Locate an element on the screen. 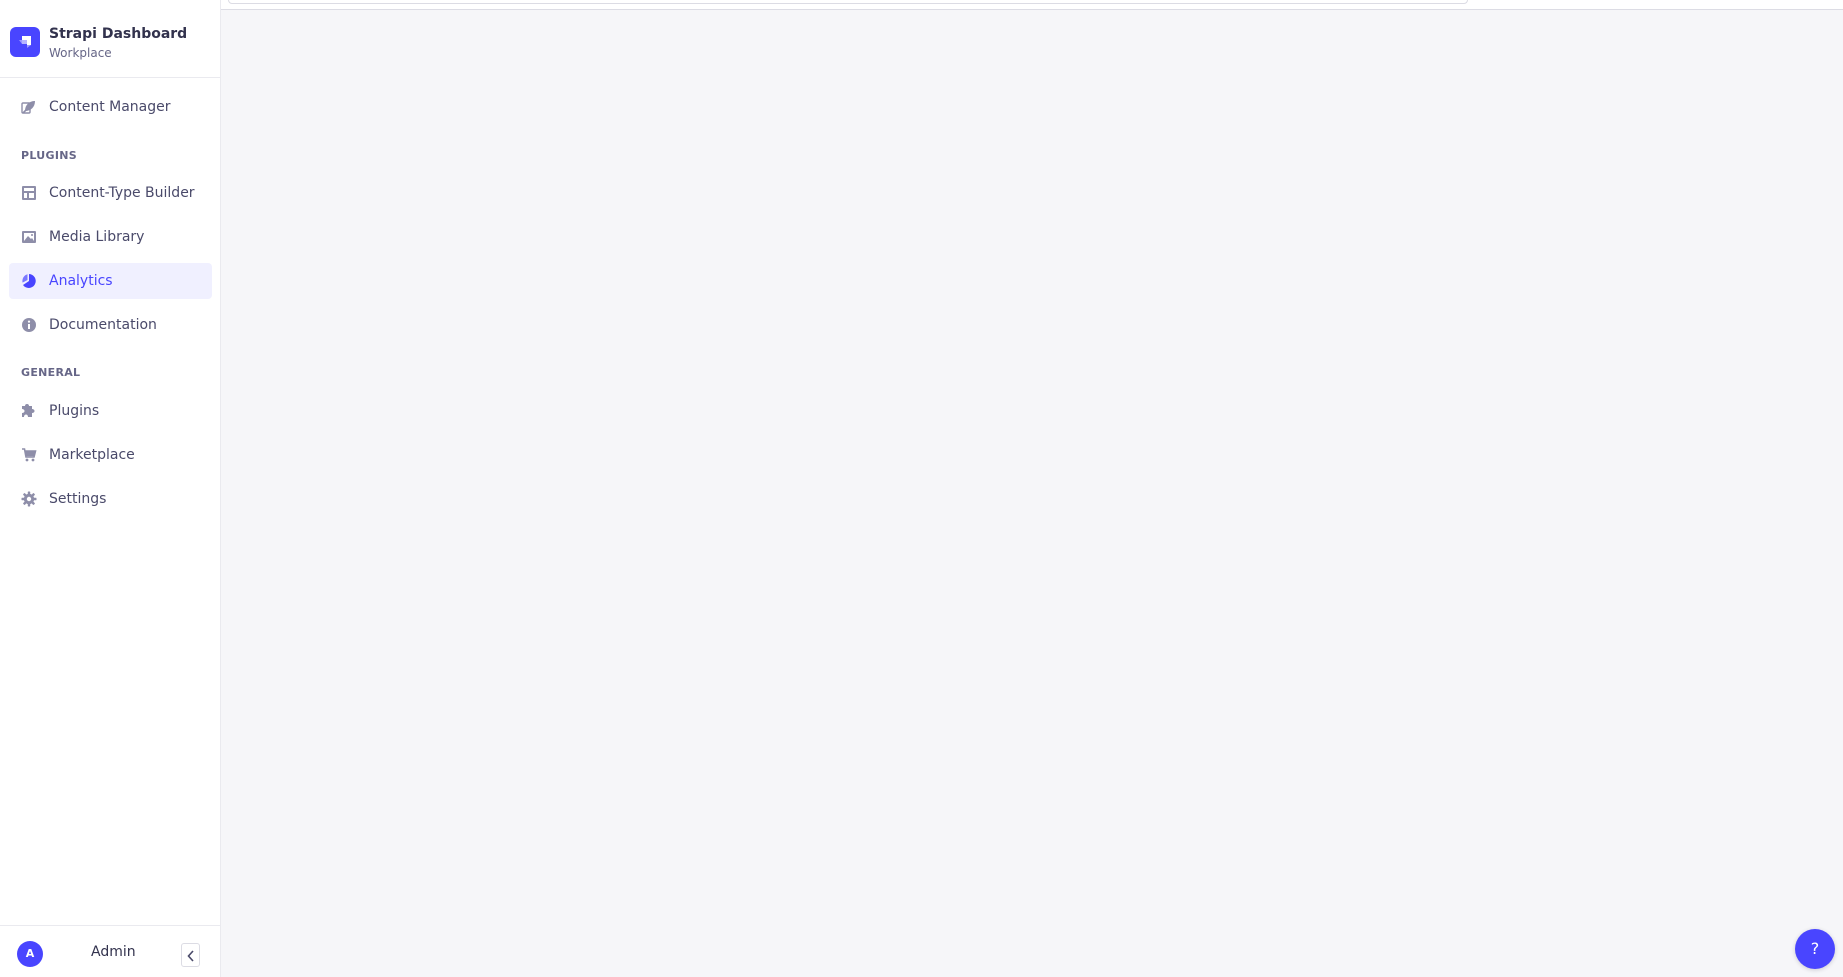  section-label-plugins: PLUGINS is located at coordinates (49, 155).